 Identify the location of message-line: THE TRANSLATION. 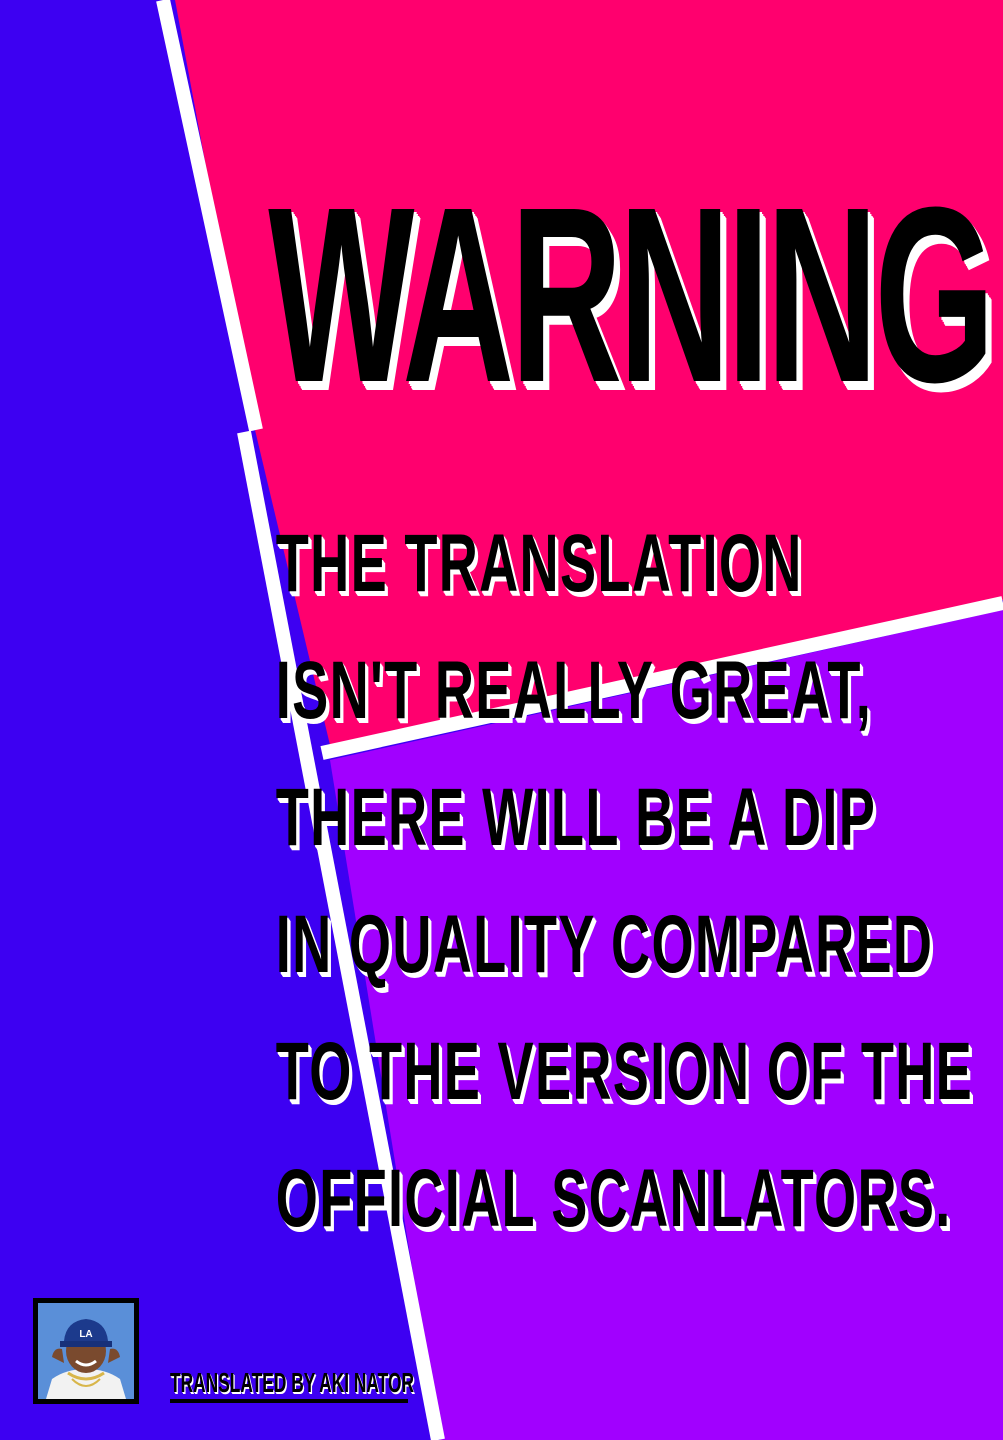
(539, 563).